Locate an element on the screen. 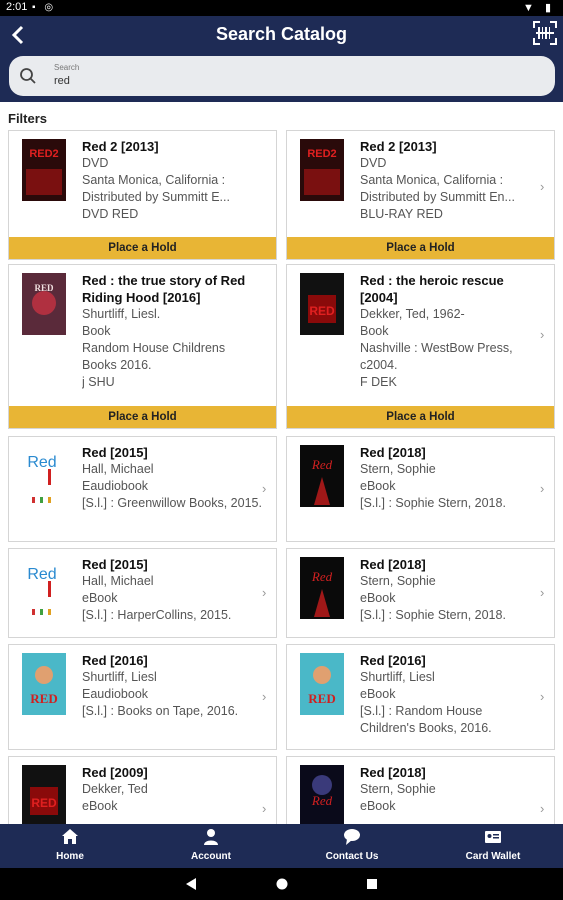 Image resolution: width=563 pixels, height=900 pixels. result-title: Red 2 [2013] is located at coordinates (120, 146).